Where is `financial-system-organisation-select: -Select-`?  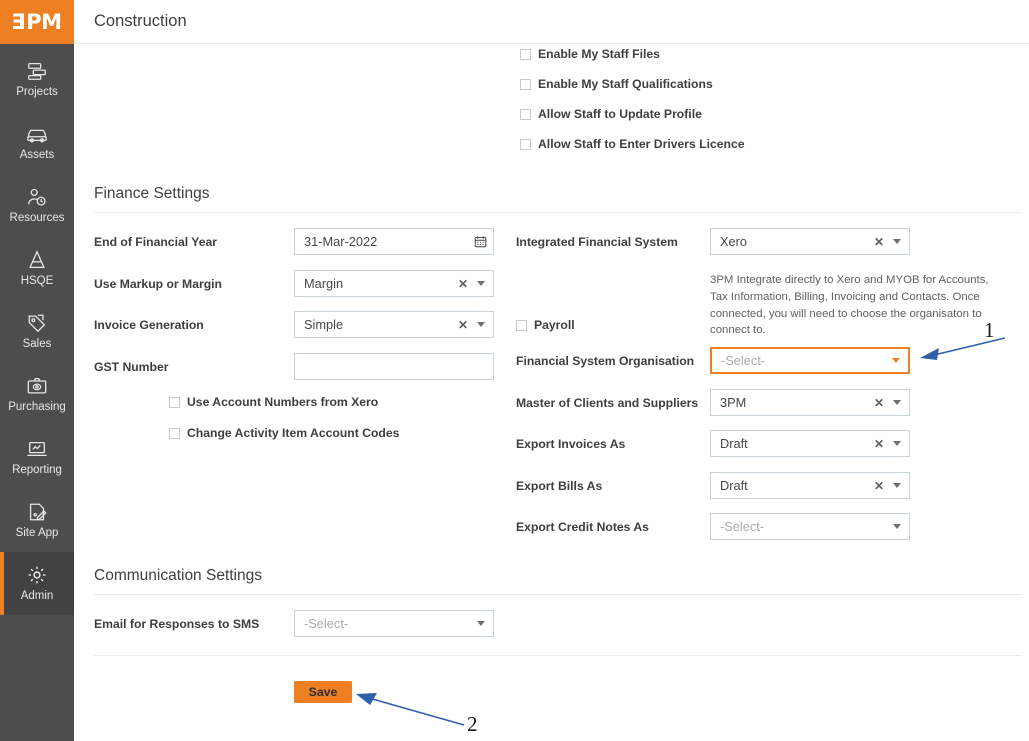 financial-system-organisation-select: -Select- is located at coordinates (810, 360).